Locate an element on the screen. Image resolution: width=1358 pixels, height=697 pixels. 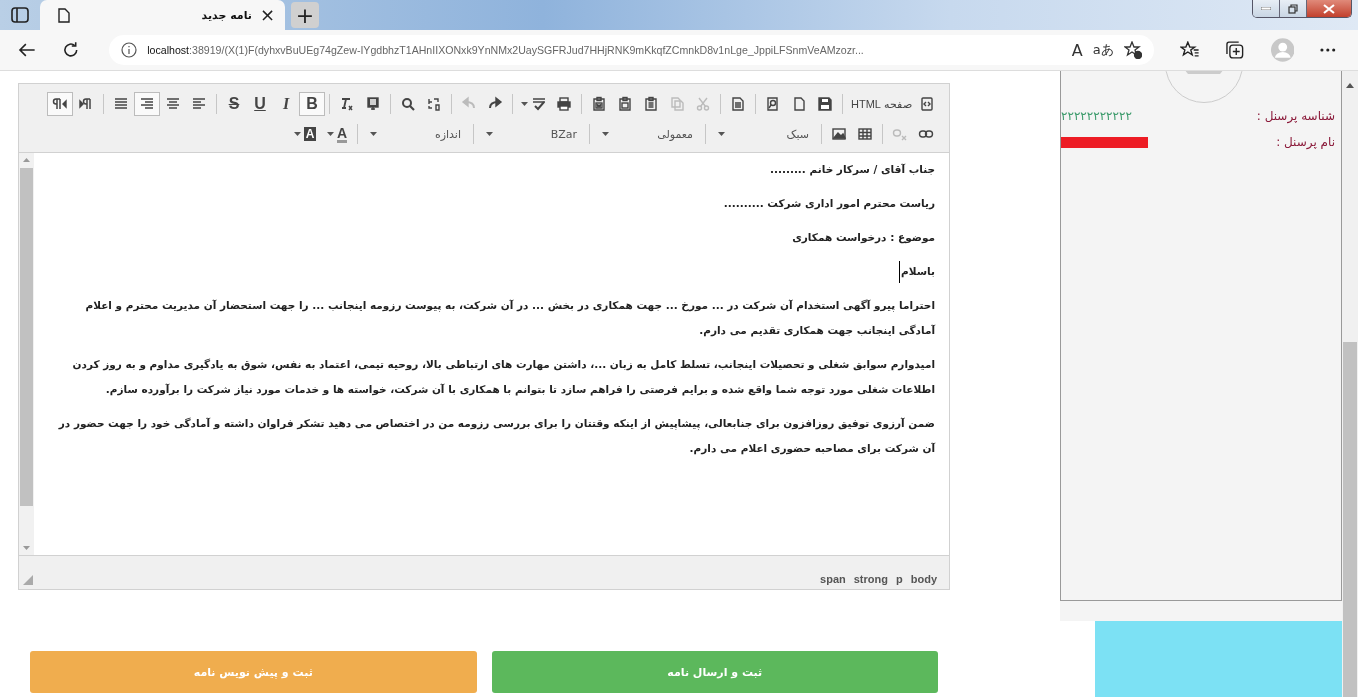
printer-icon is located at coordinates (564, 104).